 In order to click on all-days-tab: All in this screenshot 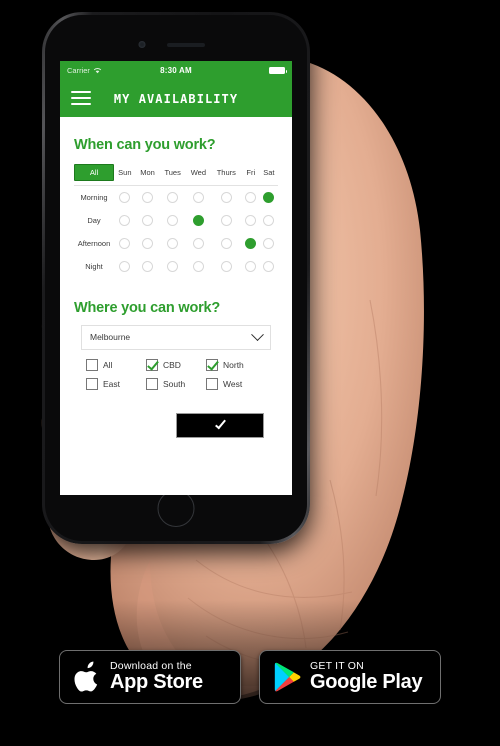, I will do `click(94, 172)`.